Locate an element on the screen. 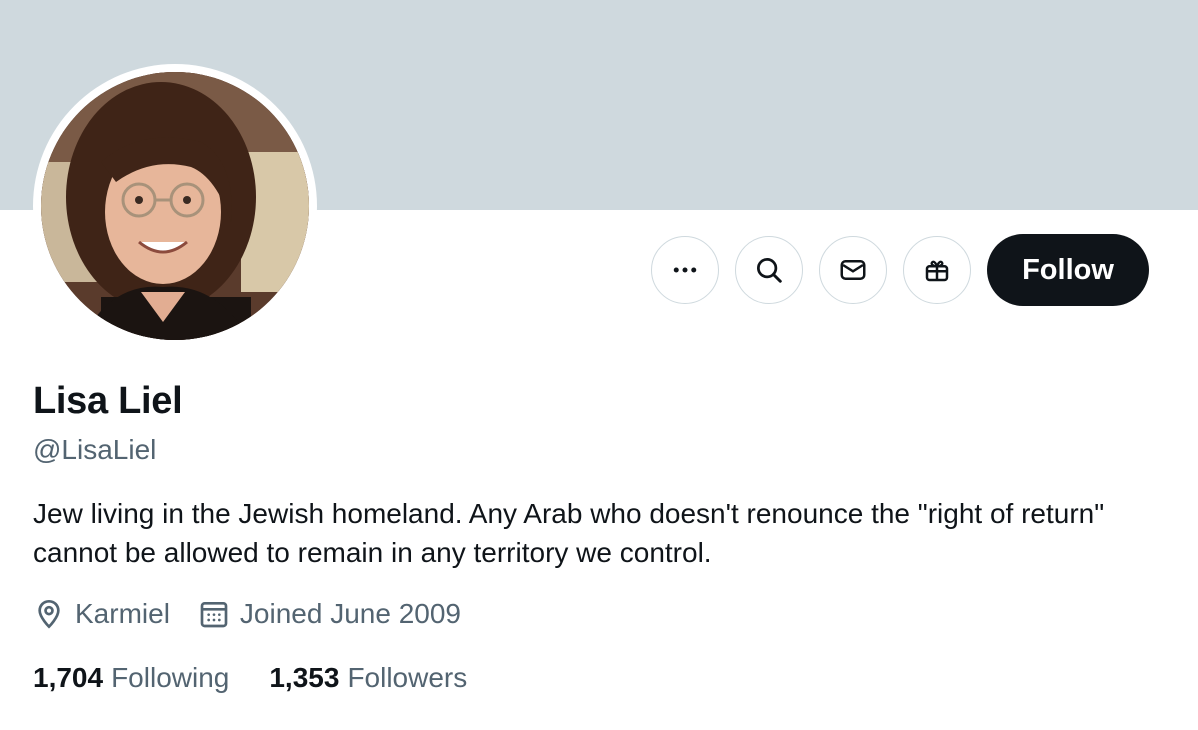 The image size is (1198, 730). followers-label: Followers is located at coordinates (407, 677).